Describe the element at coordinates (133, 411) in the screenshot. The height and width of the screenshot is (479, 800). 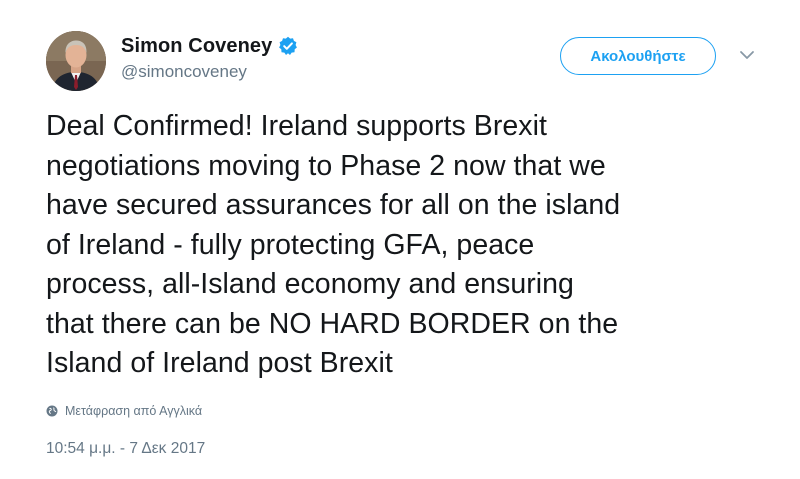
I see `translate-label: Μετάφραση από Αγγλικά` at that location.